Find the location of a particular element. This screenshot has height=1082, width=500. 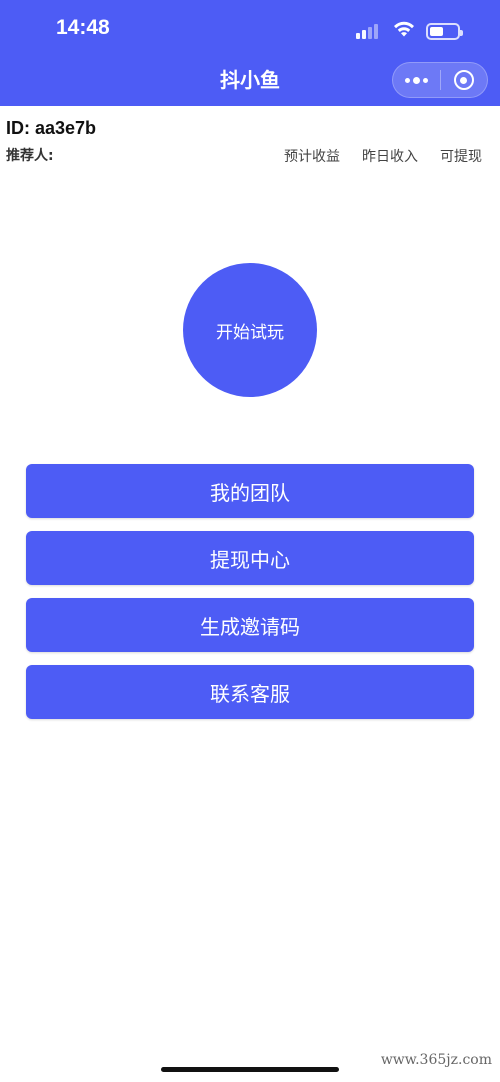

home-indicator is located at coordinates (250, 1069).